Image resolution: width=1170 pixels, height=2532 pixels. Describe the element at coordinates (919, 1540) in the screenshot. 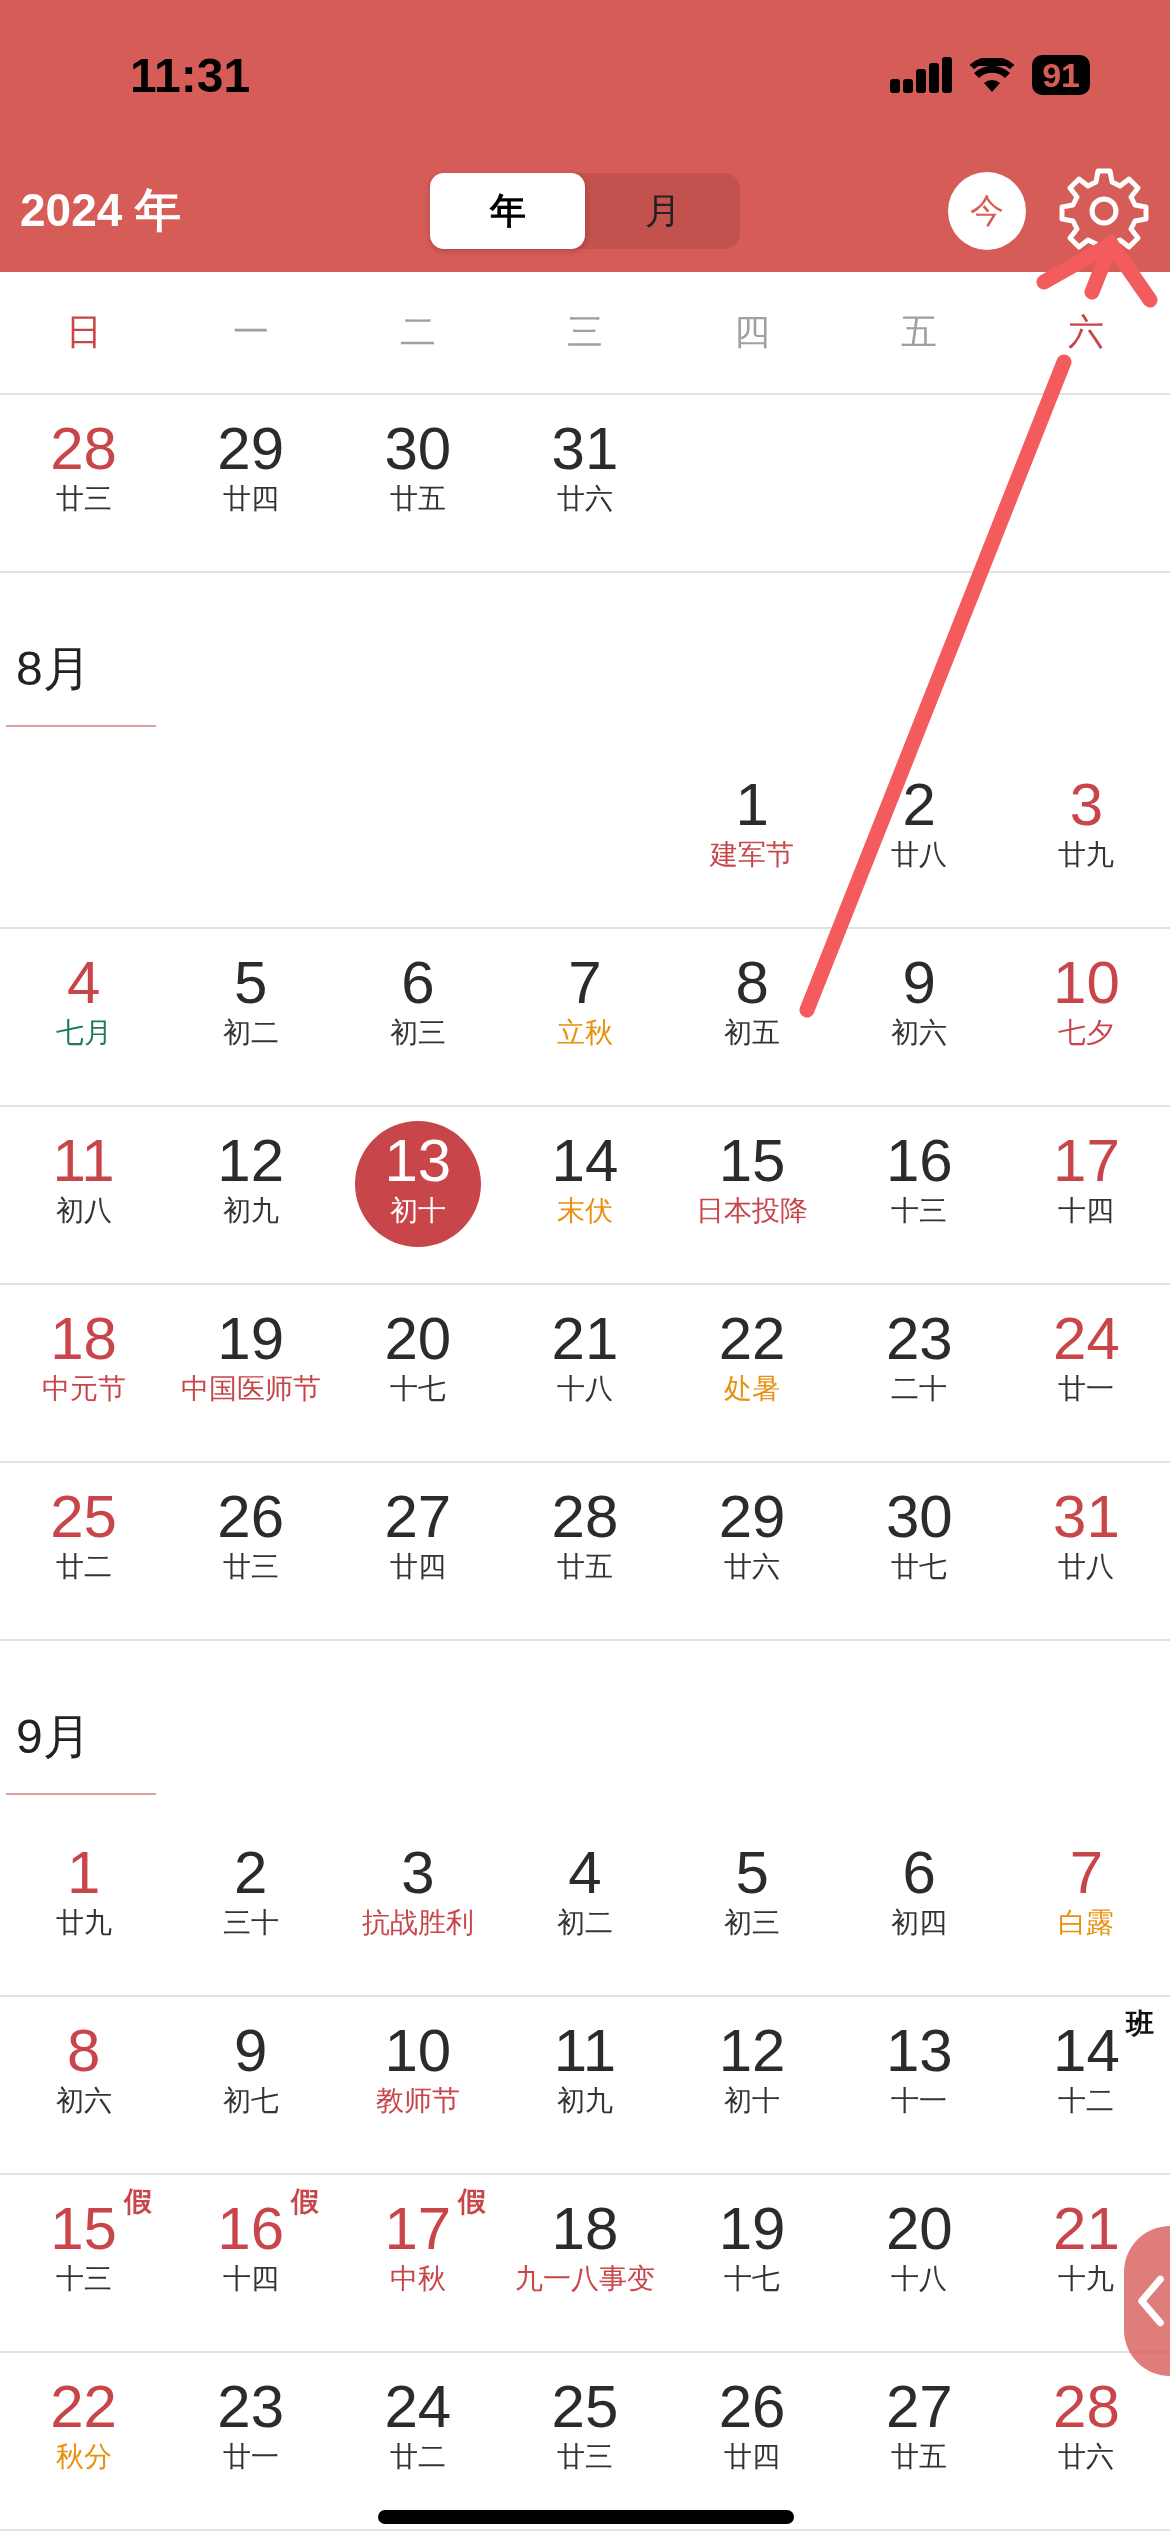

I see `date-button: 30 廿七` at that location.